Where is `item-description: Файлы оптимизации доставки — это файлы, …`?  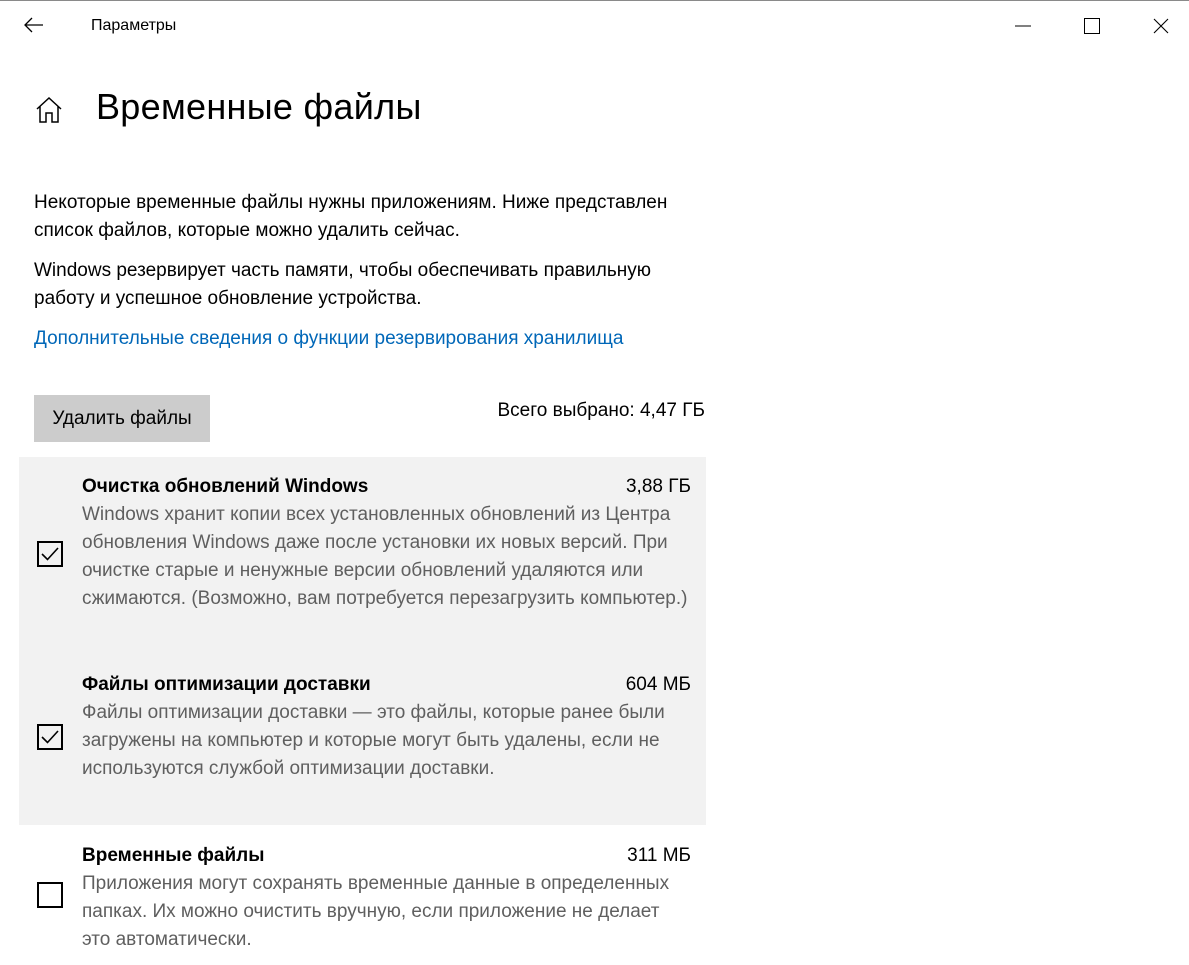 item-description: Файлы оптимизации доставки — это файлы, … is located at coordinates (373, 740).